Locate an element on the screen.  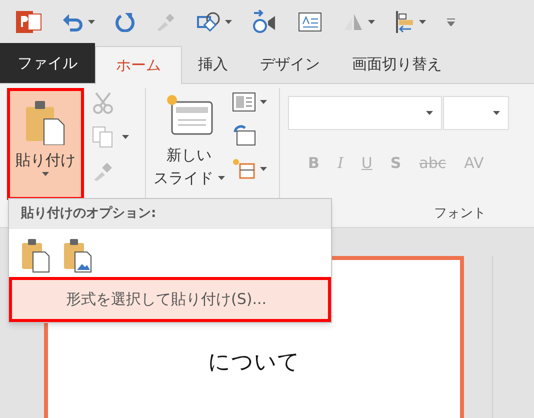
file-tab: ファイル is located at coordinates (47, 63).